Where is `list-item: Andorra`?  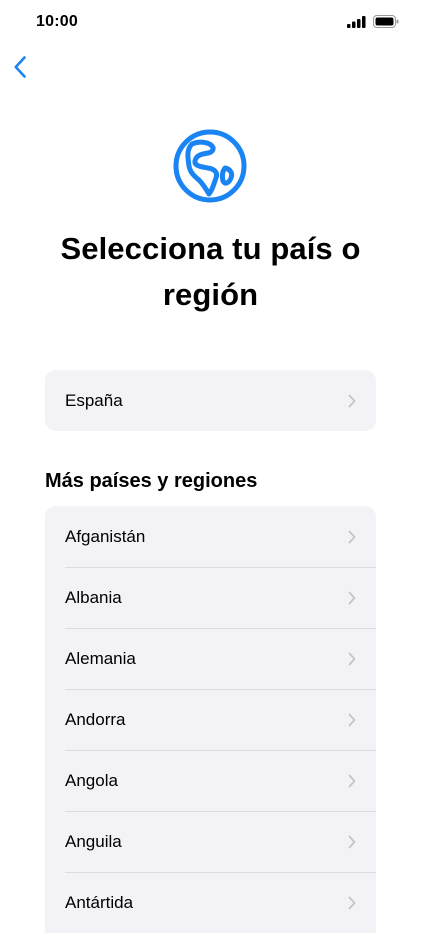
list-item: Andorra is located at coordinates (210, 719).